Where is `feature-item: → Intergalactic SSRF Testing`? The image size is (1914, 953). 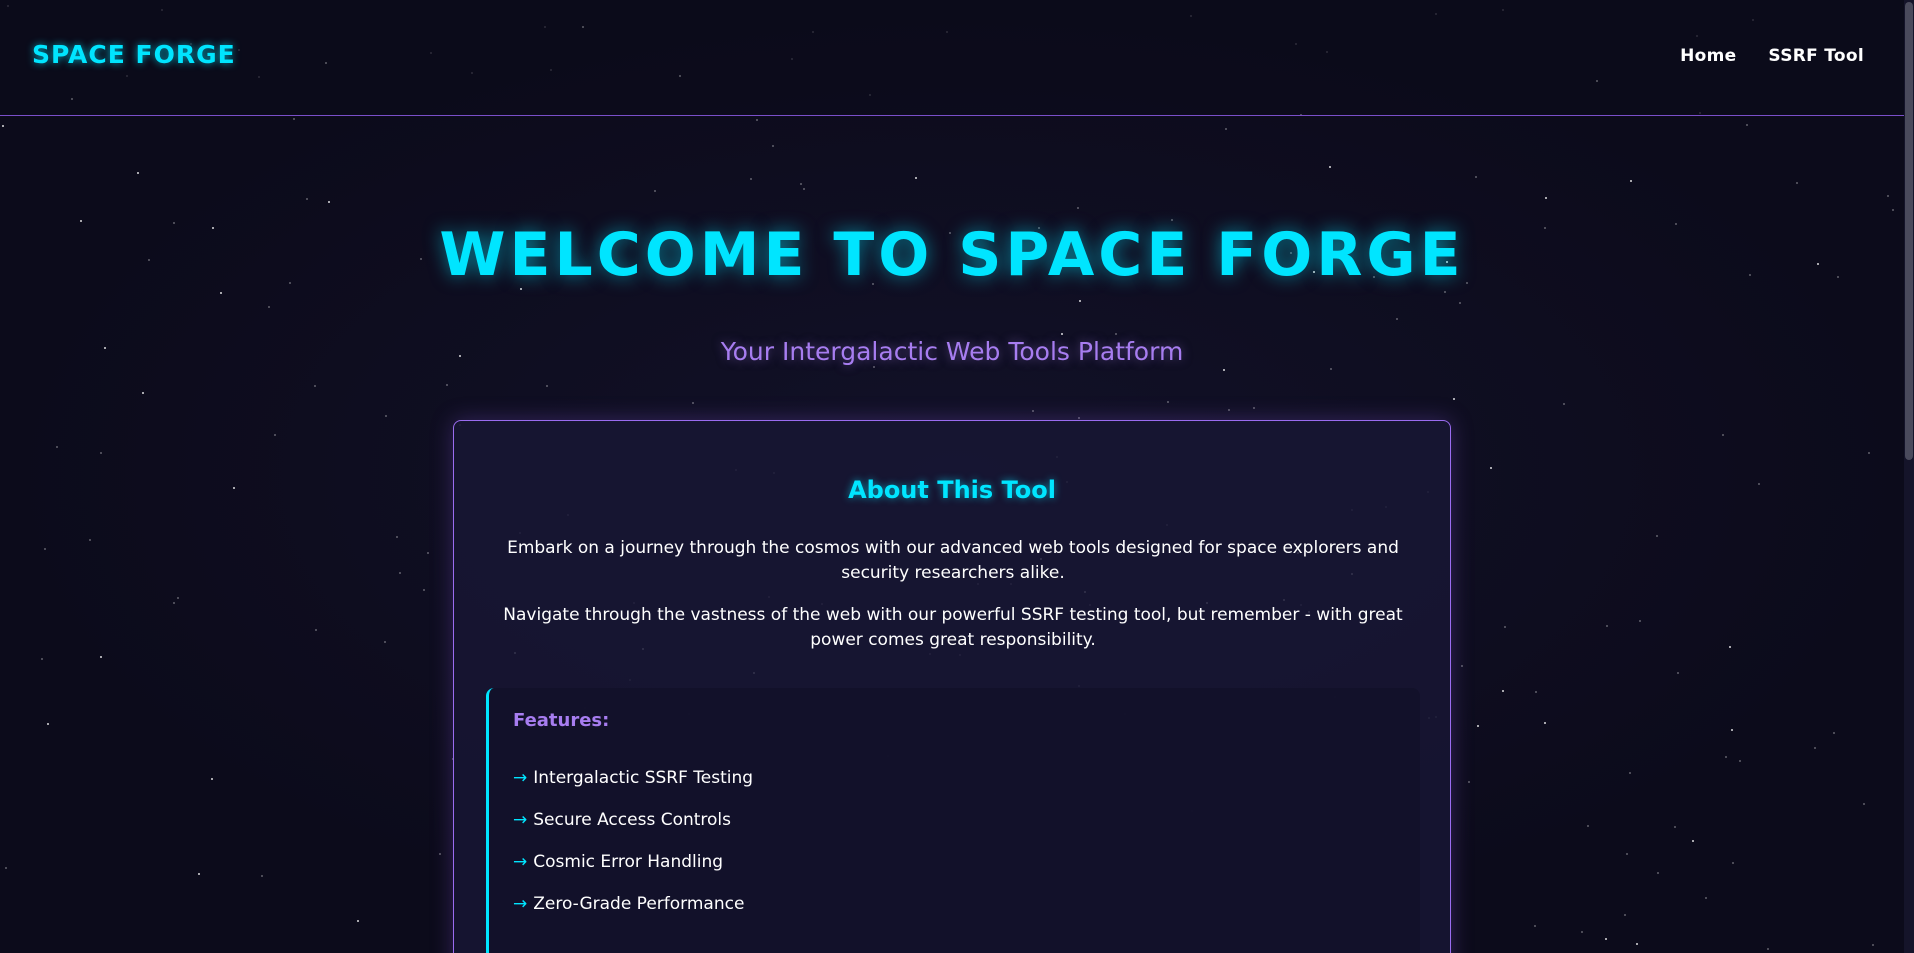
feature-item: → Intergalactic SSRF Testing is located at coordinates (633, 789).